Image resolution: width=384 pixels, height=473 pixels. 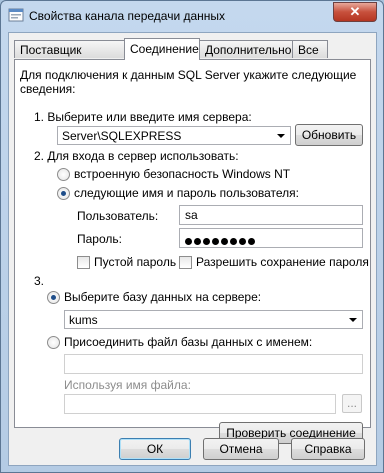 What do you see at coordinates (271, 215) in the screenshot?
I see `user-name-field: sa` at bounding box center [271, 215].